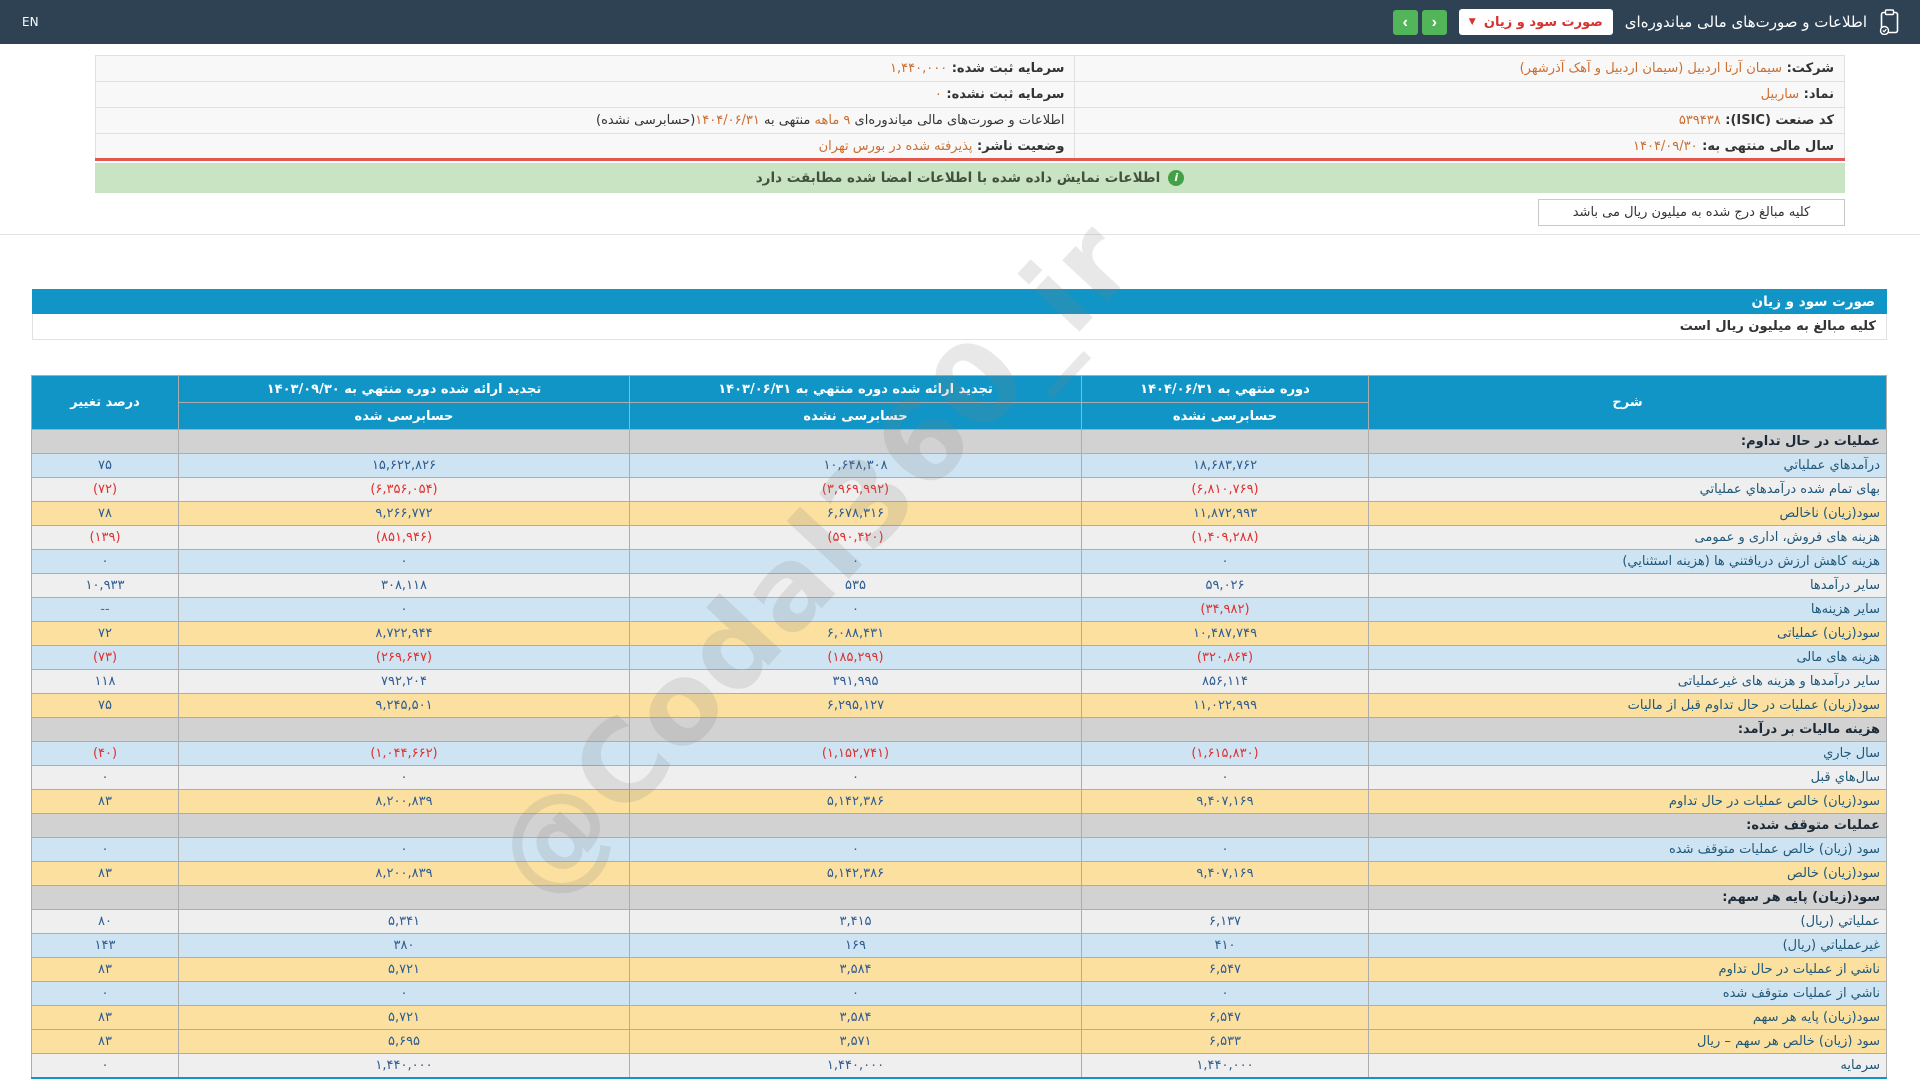 Image resolution: width=1920 pixels, height=1080 pixels. I want to click on row-value: --, so click(105, 609).